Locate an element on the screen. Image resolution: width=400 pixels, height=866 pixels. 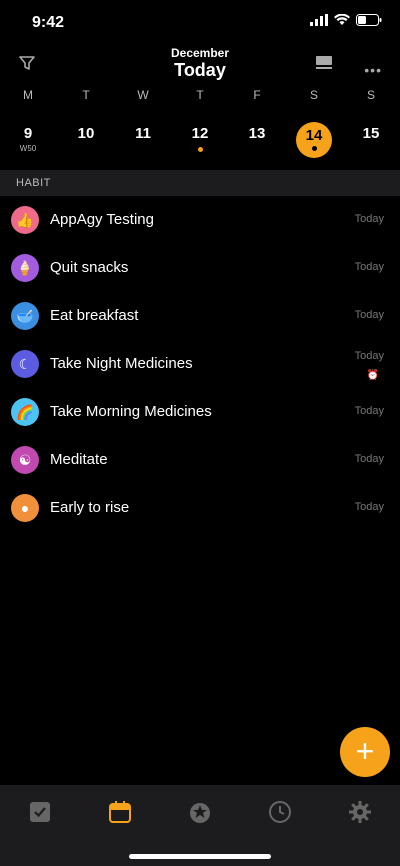
calendar-icon is located at coordinates (120, 812).